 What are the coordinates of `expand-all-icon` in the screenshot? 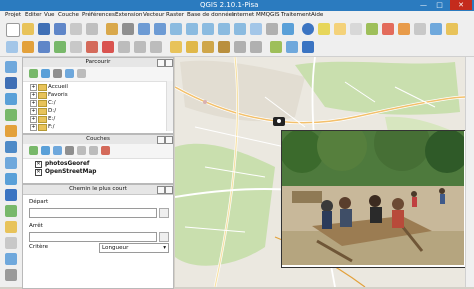 It's located at (81, 150).